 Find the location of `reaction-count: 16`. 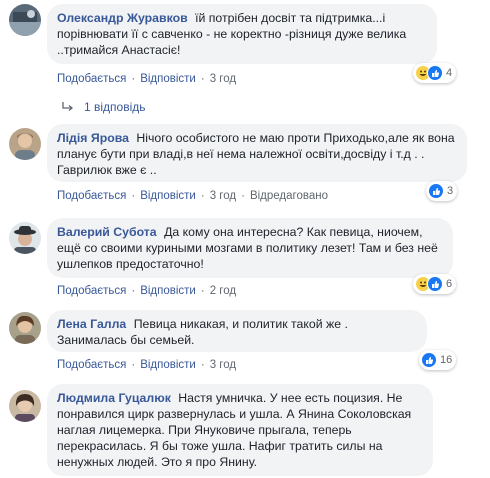

reaction-count: 16 is located at coordinates (446, 360).